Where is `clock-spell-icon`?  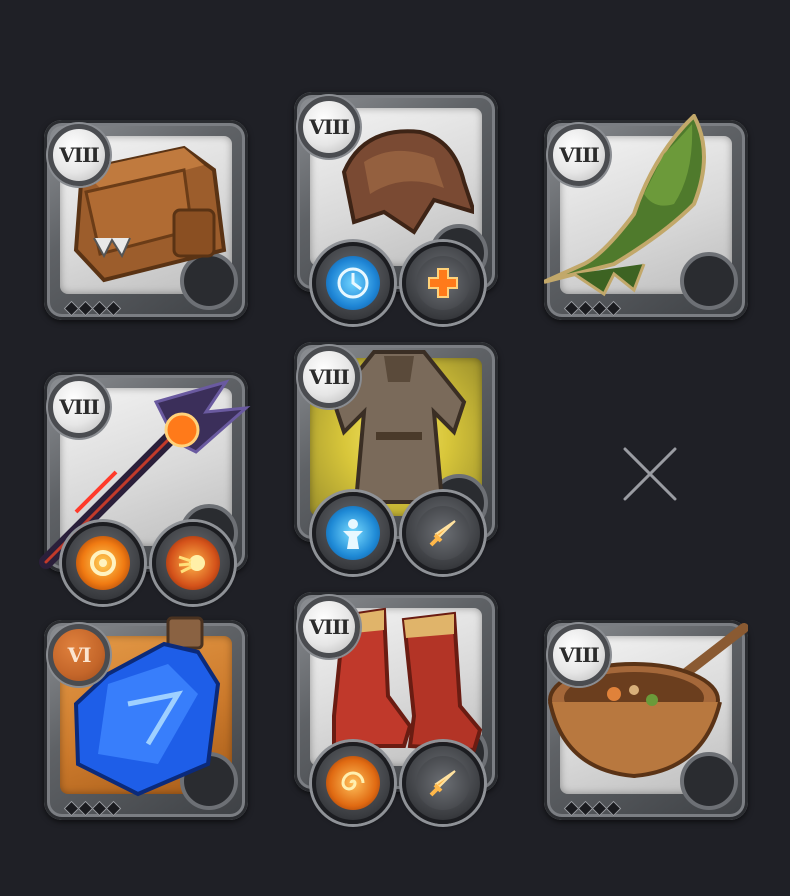 clock-spell-icon is located at coordinates (353, 283).